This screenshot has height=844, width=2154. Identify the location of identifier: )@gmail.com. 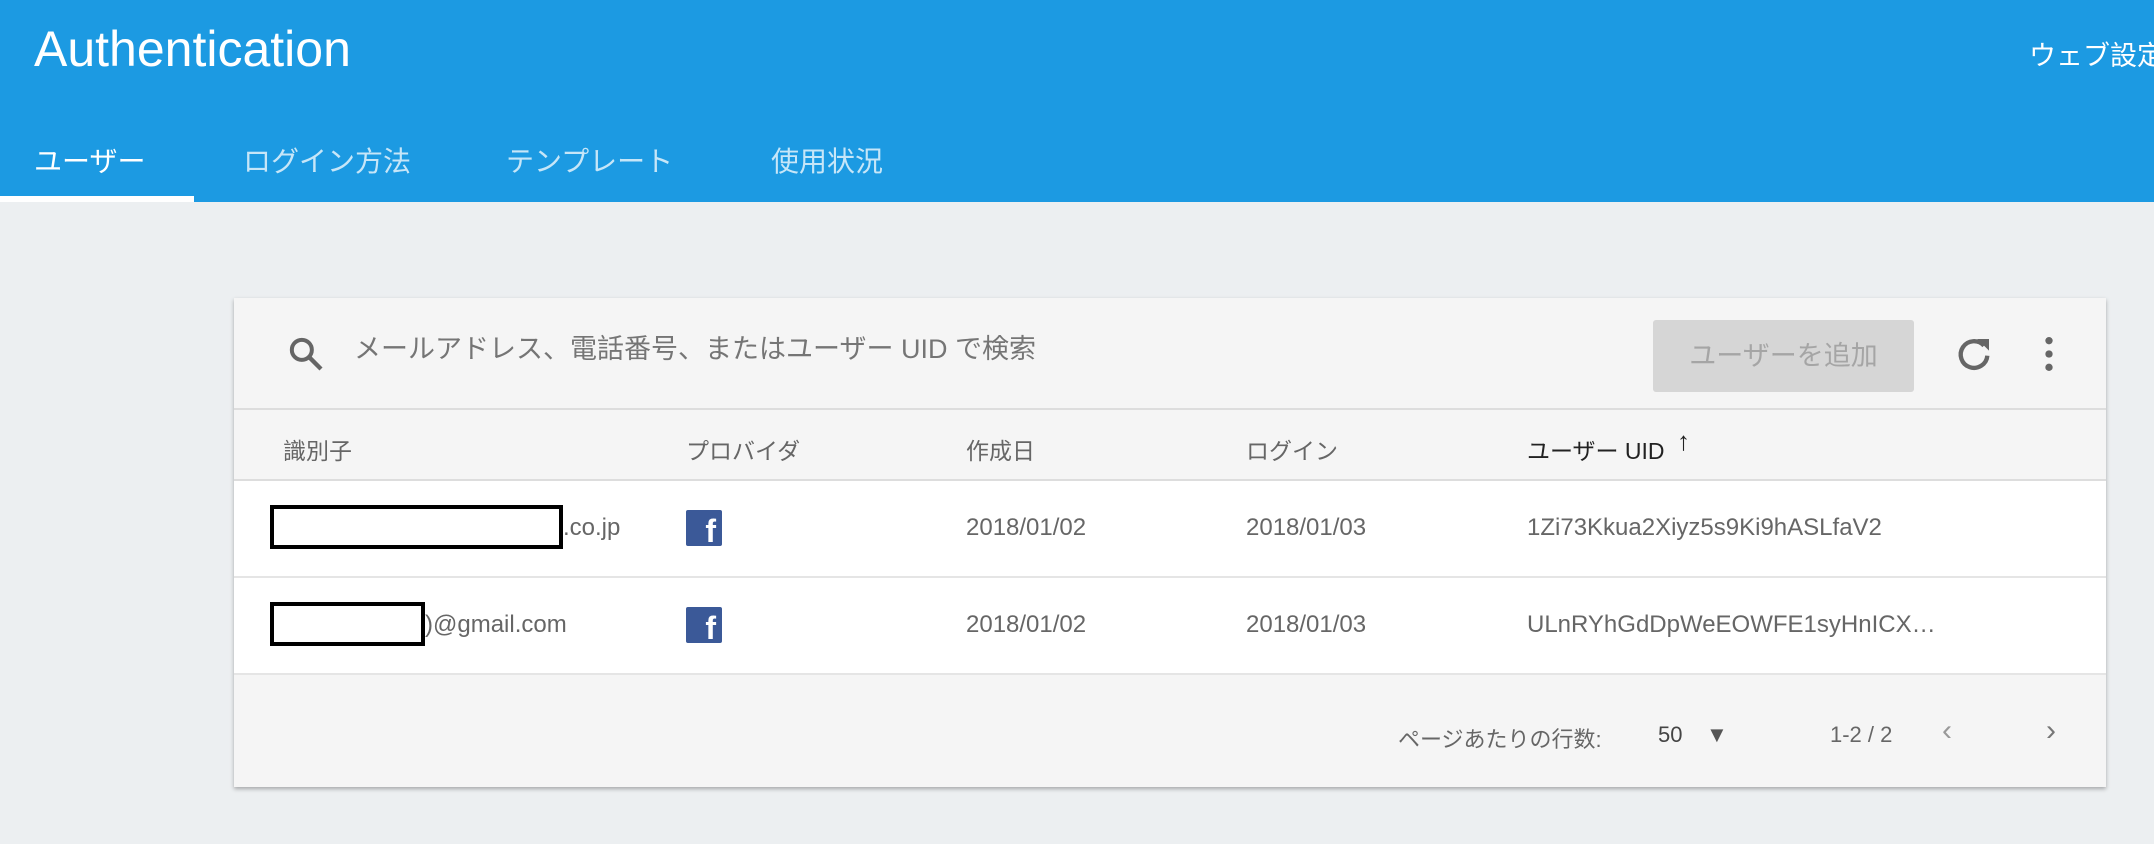
(496, 624).